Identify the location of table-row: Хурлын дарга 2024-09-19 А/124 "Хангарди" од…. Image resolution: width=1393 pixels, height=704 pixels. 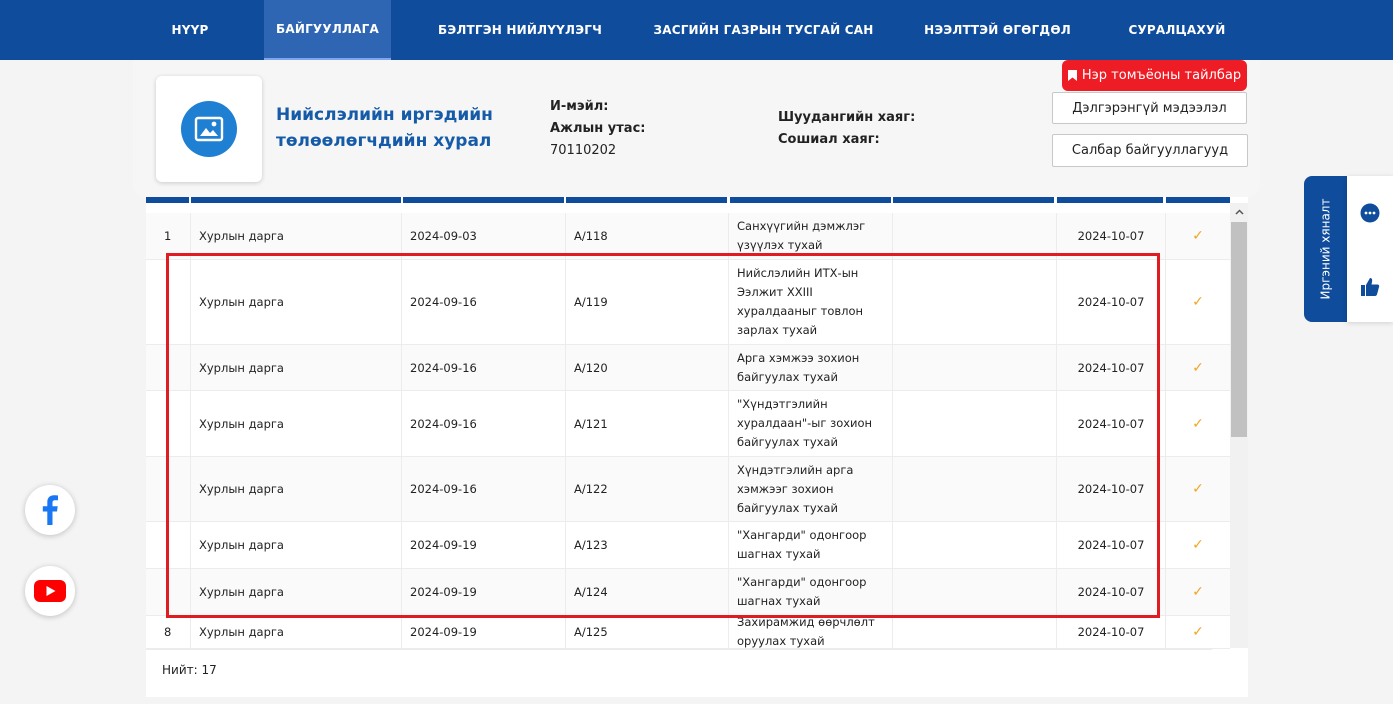
(688, 592).